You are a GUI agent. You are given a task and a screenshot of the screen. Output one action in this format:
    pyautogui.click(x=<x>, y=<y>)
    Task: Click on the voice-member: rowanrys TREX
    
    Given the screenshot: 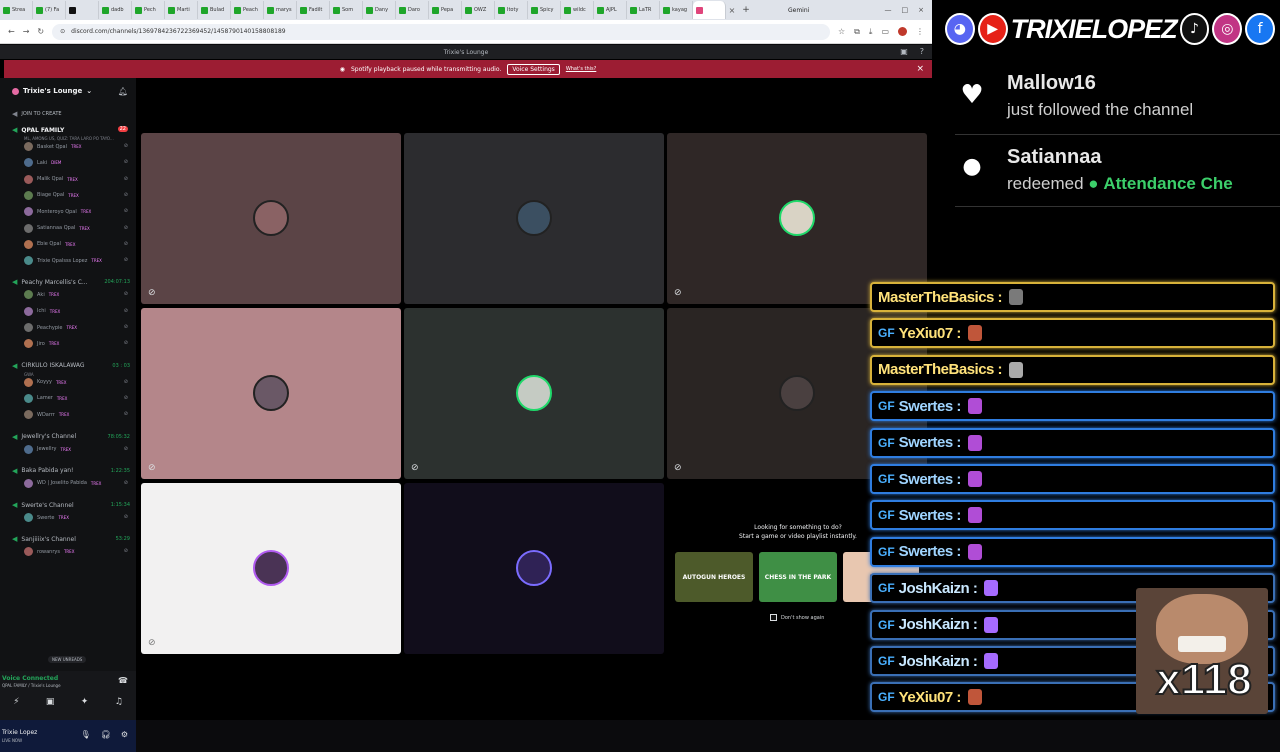 What is the action you would take?
    pyautogui.click(x=49, y=552)
    